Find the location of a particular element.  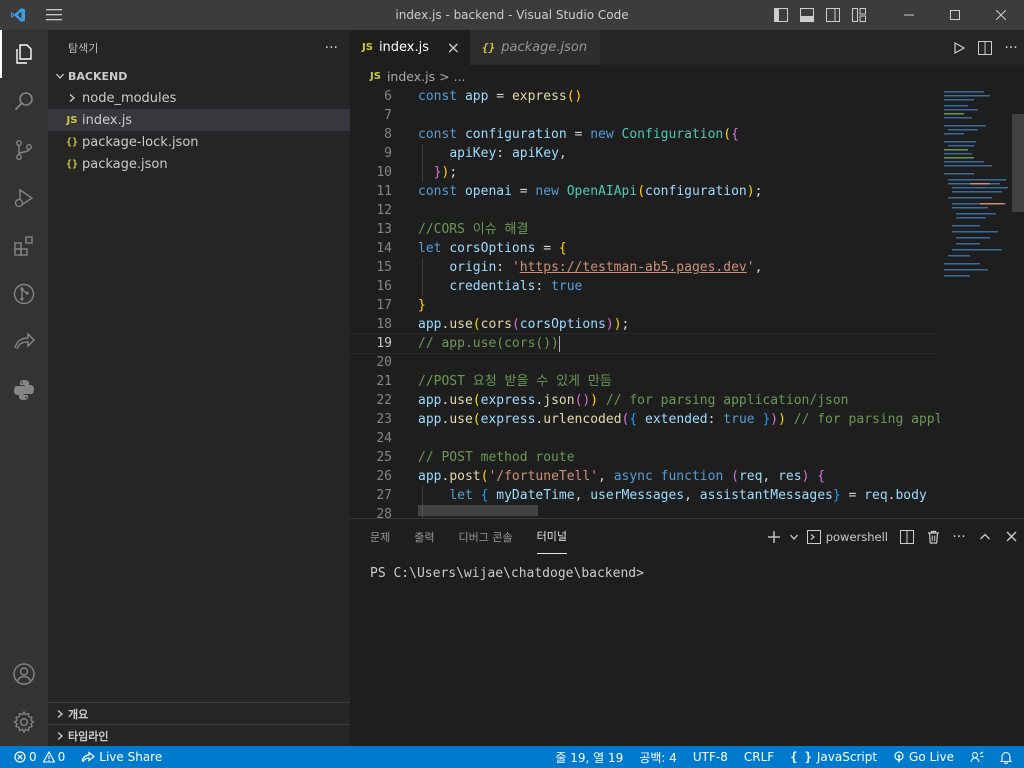

outline-section: 개요 is located at coordinates (199, 713).